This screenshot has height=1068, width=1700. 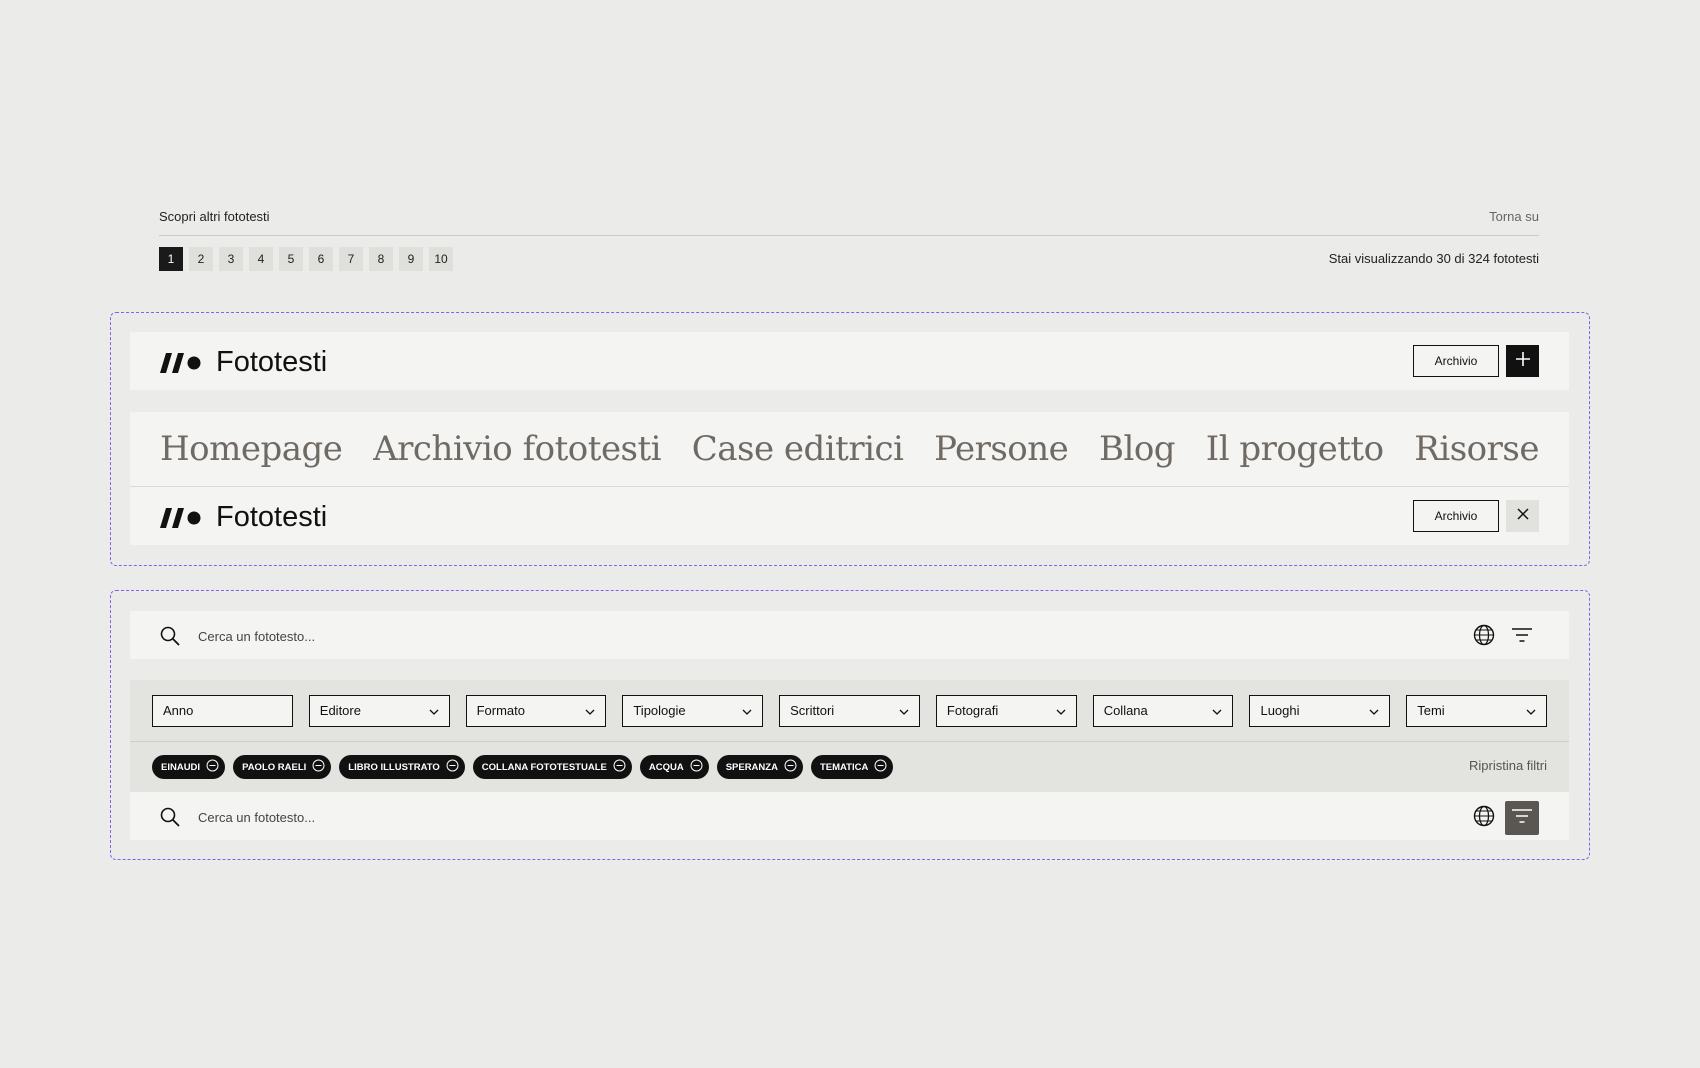 I want to click on filter-toggle-button-active, so click(x=1522, y=818).